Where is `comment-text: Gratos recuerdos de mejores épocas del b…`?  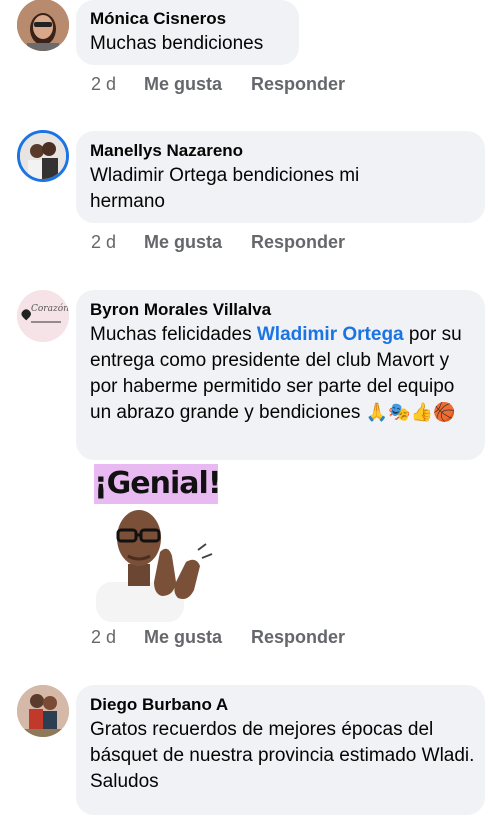
comment-text: Gratos recuerdos de mejores épocas del b… is located at coordinates (282, 755).